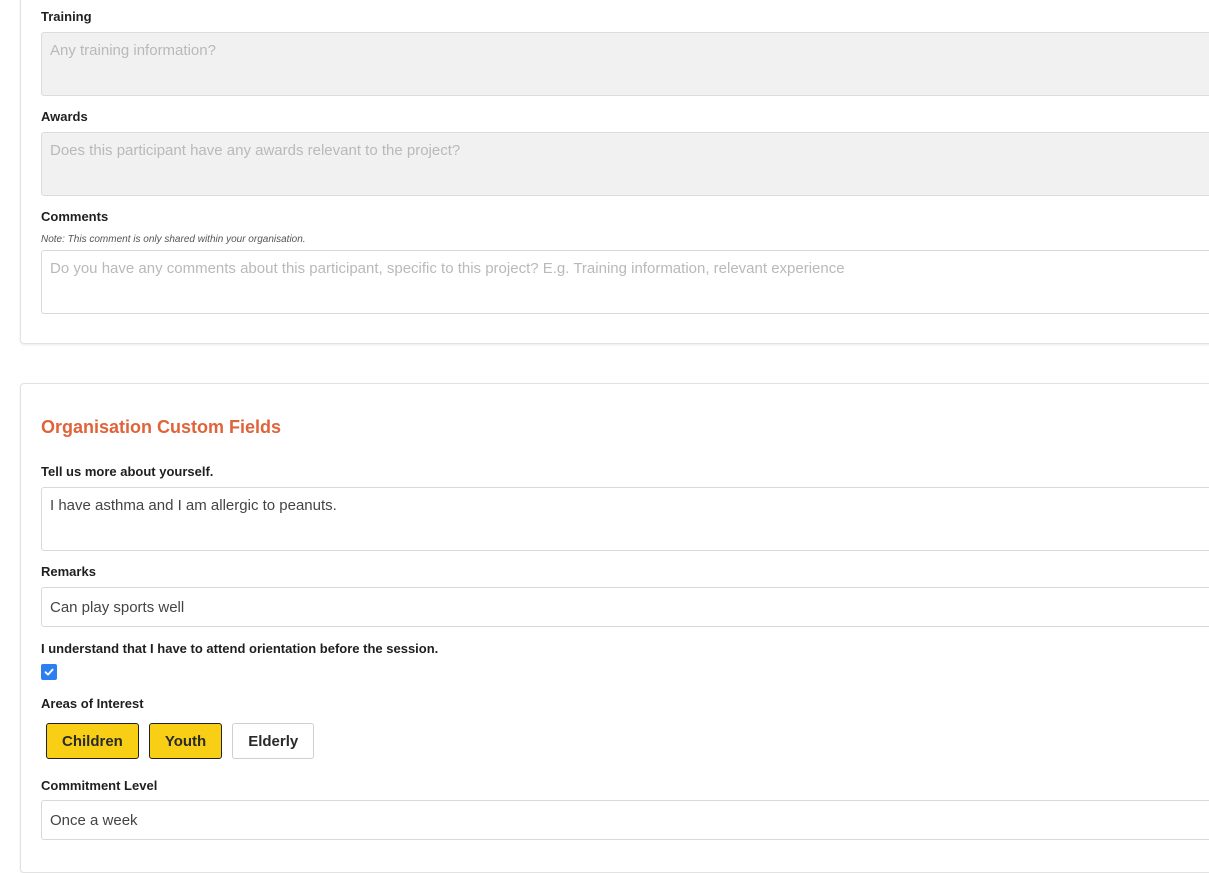 Image resolution: width=1209 pixels, height=873 pixels. What do you see at coordinates (64, 116) in the screenshot?
I see `awards-label: Awards` at bounding box center [64, 116].